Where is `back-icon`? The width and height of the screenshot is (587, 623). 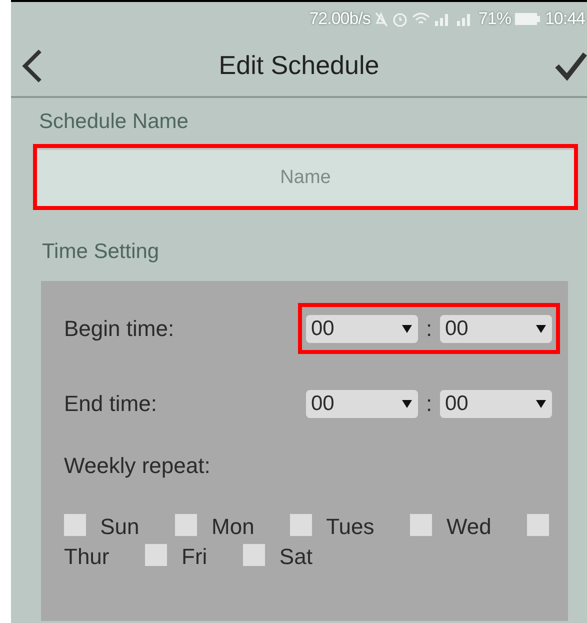 back-icon is located at coordinates (32, 66).